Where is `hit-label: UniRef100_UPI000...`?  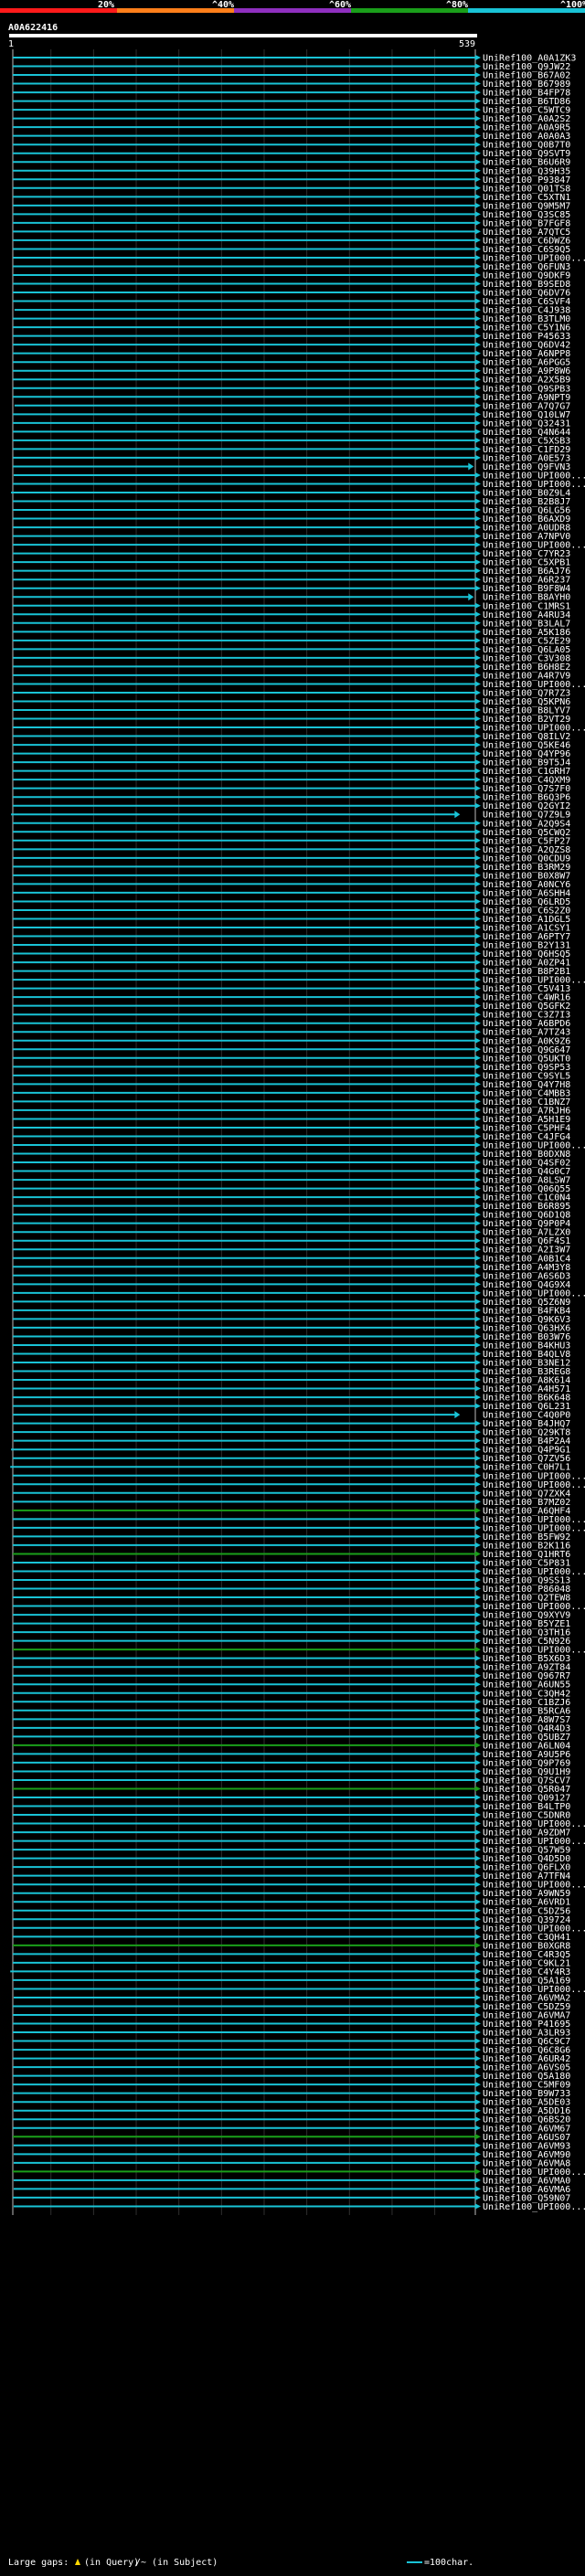
hit-label: UniRef100_UPI000... is located at coordinates (534, 2207).